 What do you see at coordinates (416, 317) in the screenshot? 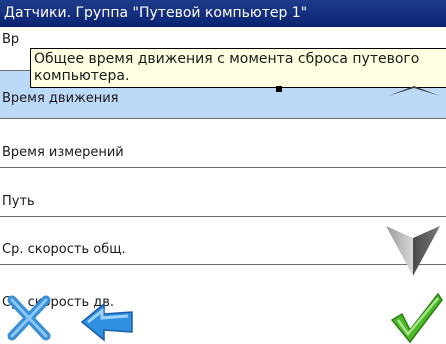
I see `checkmark-icon` at bounding box center [416, 317].